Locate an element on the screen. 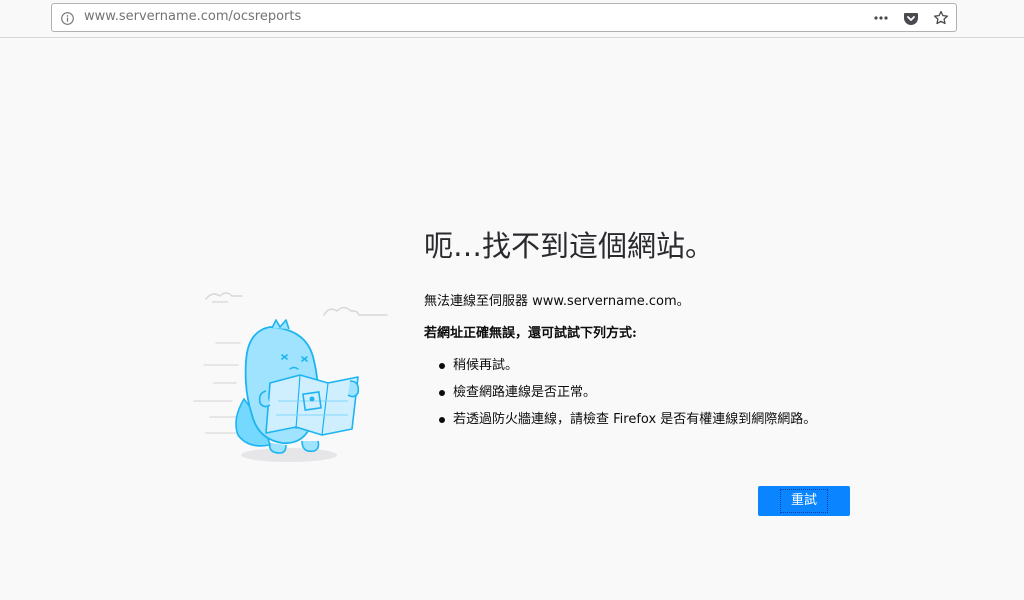 This screenshot has height=600, width=1024. pocket-icon is located at coordinates (911, 18).